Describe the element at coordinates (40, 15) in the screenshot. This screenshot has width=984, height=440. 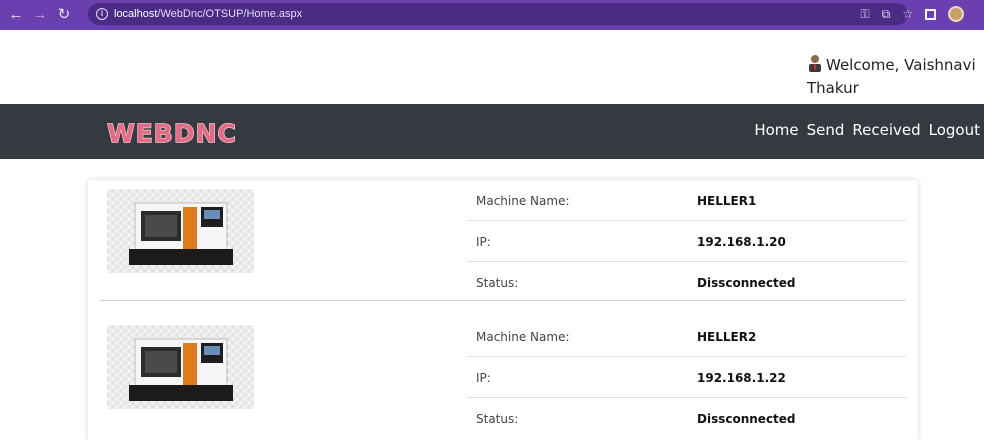
I see `forward-icon: →` at that location.